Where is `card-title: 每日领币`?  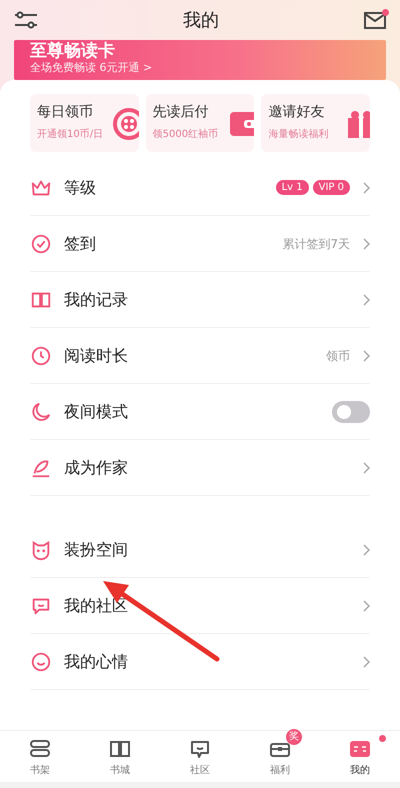 card-title: 每日领币 is located at coordinates (65, 112).